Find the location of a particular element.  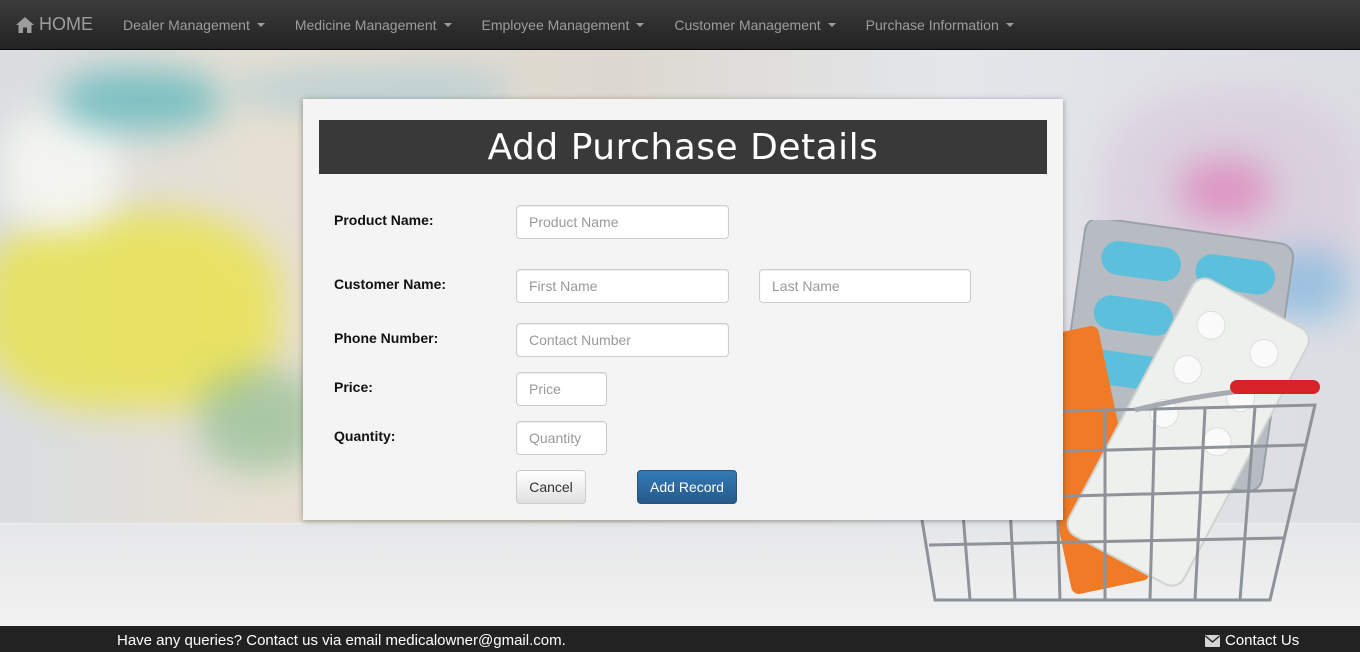

nav-medicine-management: Medicine Management is located at coordinates (373, 25).